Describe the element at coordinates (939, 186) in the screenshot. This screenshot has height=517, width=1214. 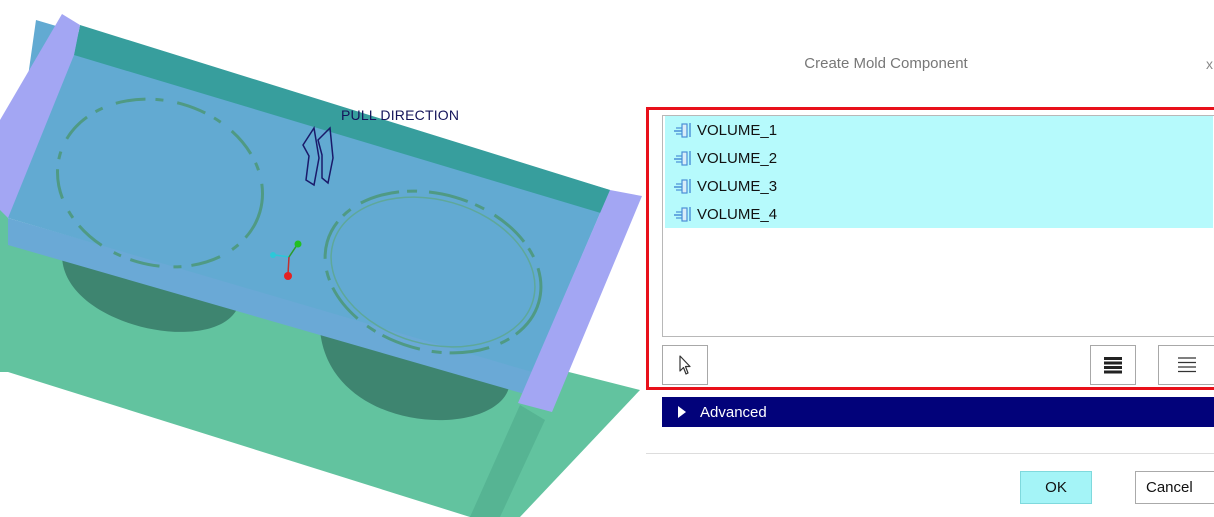
I see `list-item-volume-3: VOLUME_3` at that location.